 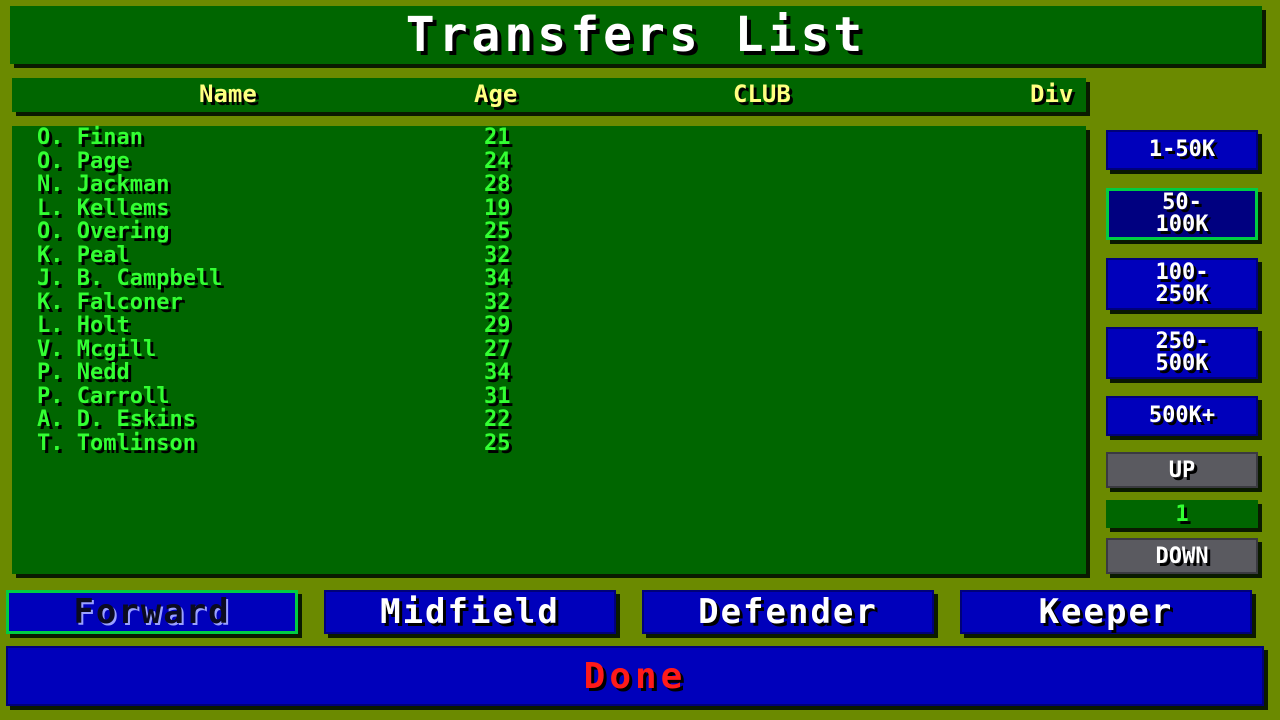 I want to click on player-age: 27, so click(x=497, y=349).